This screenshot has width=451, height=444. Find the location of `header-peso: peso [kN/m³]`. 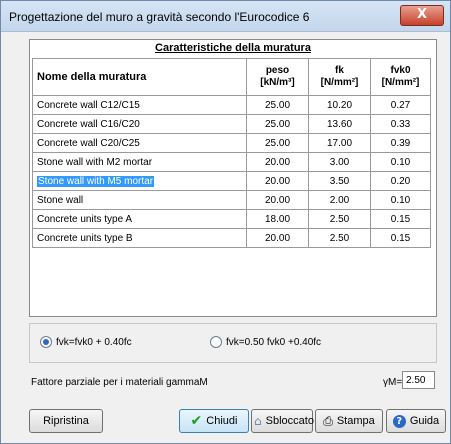

header-peso: peso [kN/m³] is located at coordinates (277, 77).